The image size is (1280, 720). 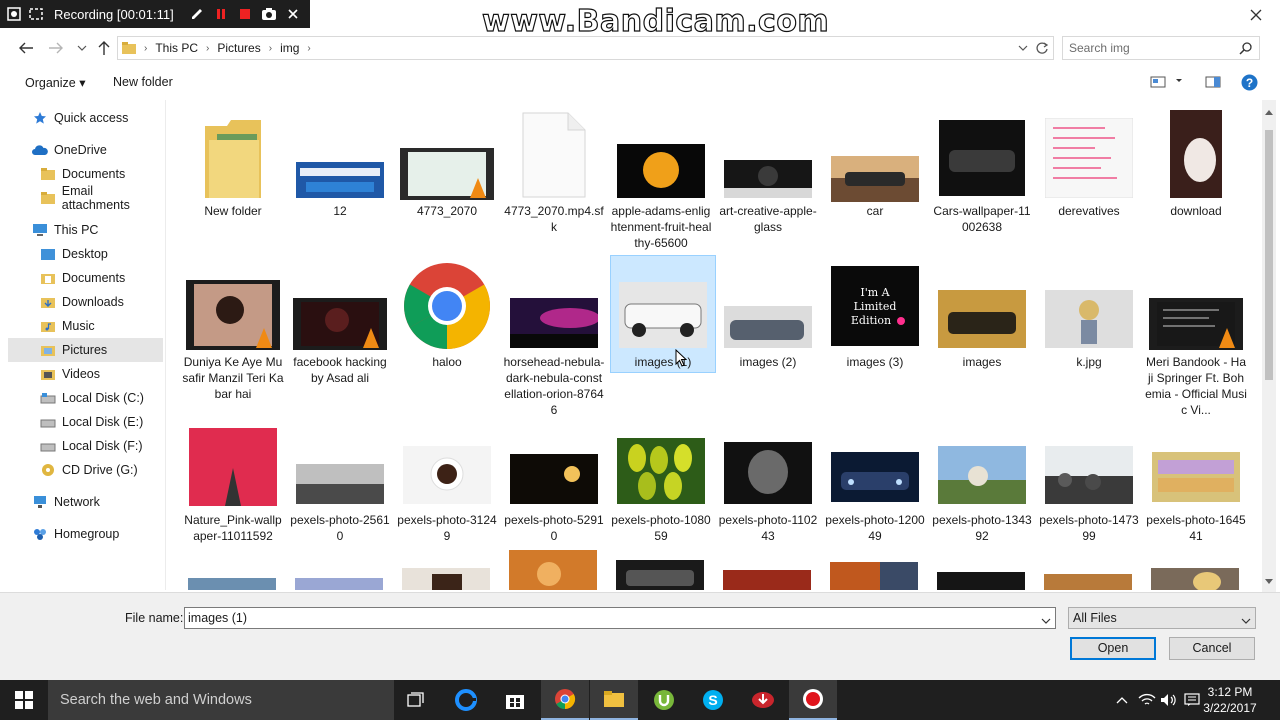 What do you see at coordinates (85, 174) in the screenshot?
I see `nav-onedrive-documents: Documents` at bounding box center [85, 174].